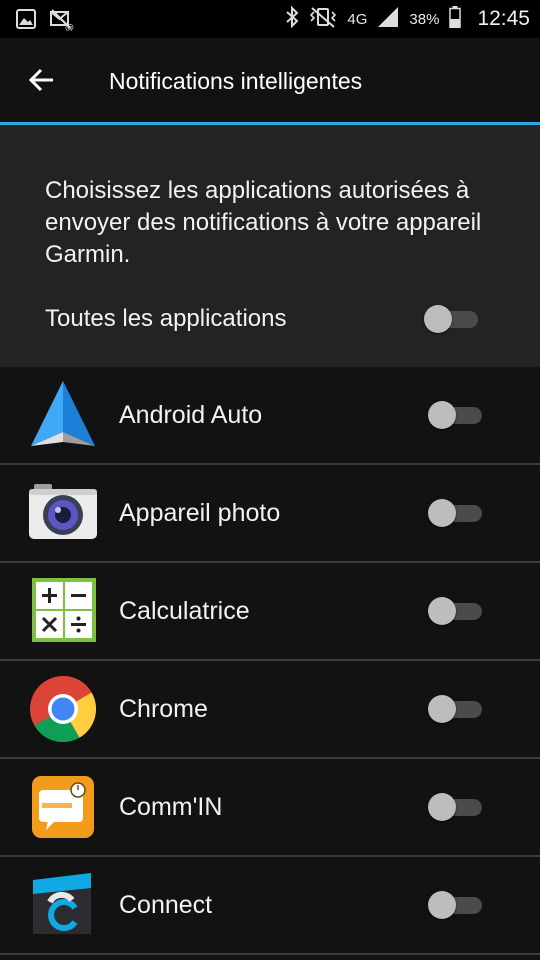 The width and height of the screenshot is (540, 960). I want to click on app-row-android-auto: Android Auto, so click(270, 416).